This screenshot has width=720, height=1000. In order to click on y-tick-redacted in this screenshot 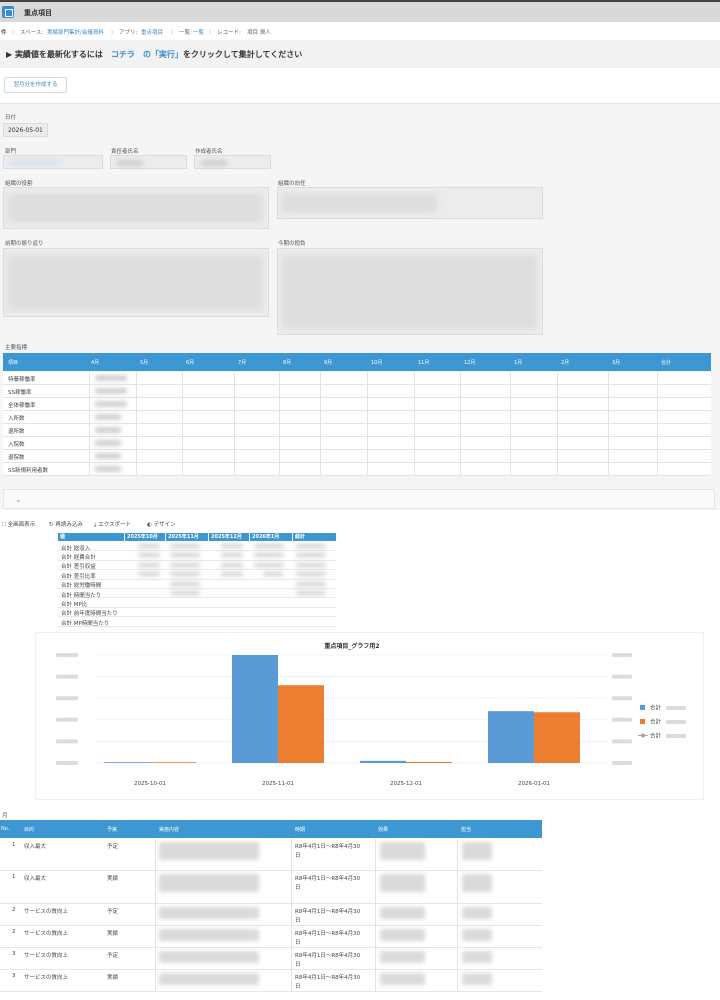, I will do `click(67, 719)`.